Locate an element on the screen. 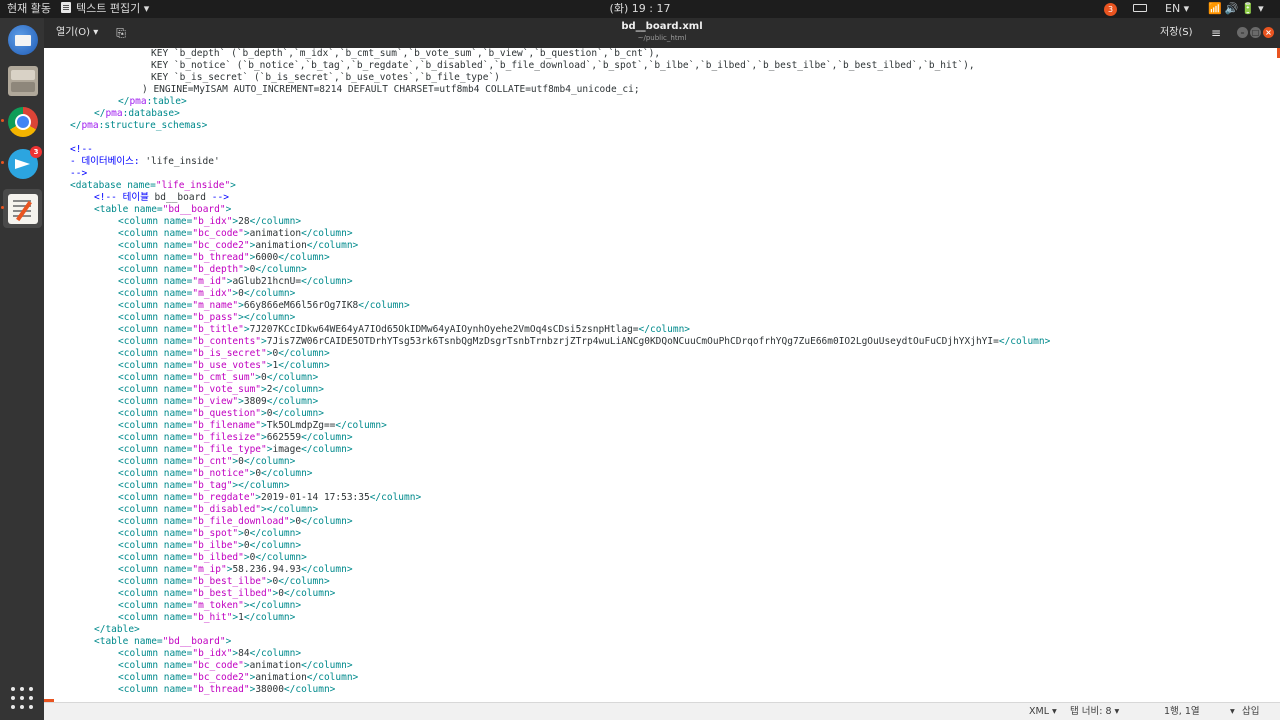 This screenshot has width=1280, height=720. code-line: <column name="b_view">3809</column> is located at coordinates (218, 402).